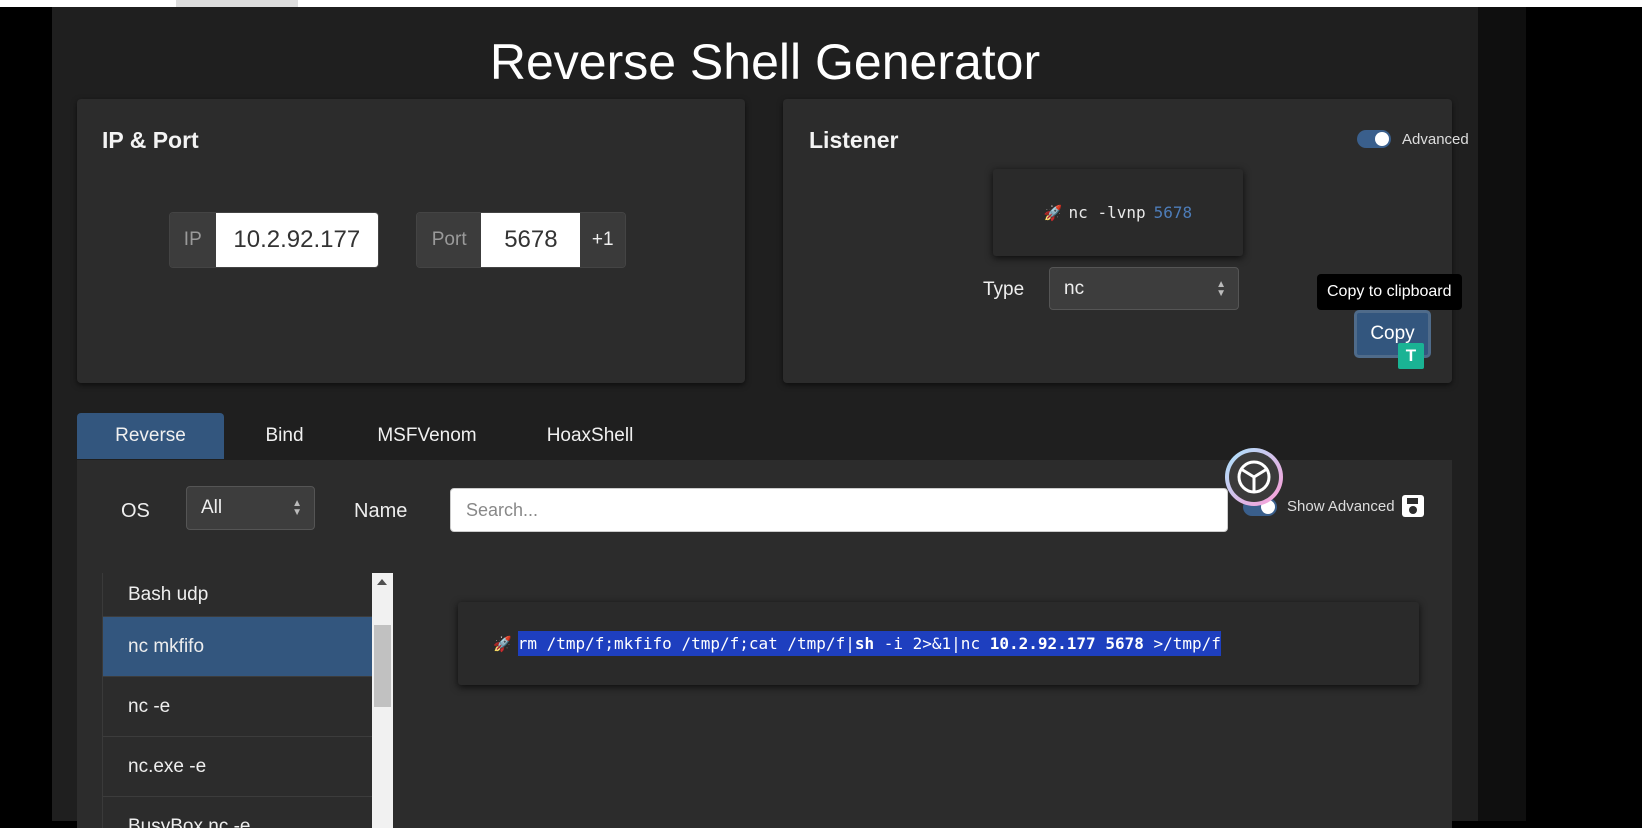  Describe the element at coordinates (1411, 356) in the screenshot. I see `extension-badge: T` at that location.